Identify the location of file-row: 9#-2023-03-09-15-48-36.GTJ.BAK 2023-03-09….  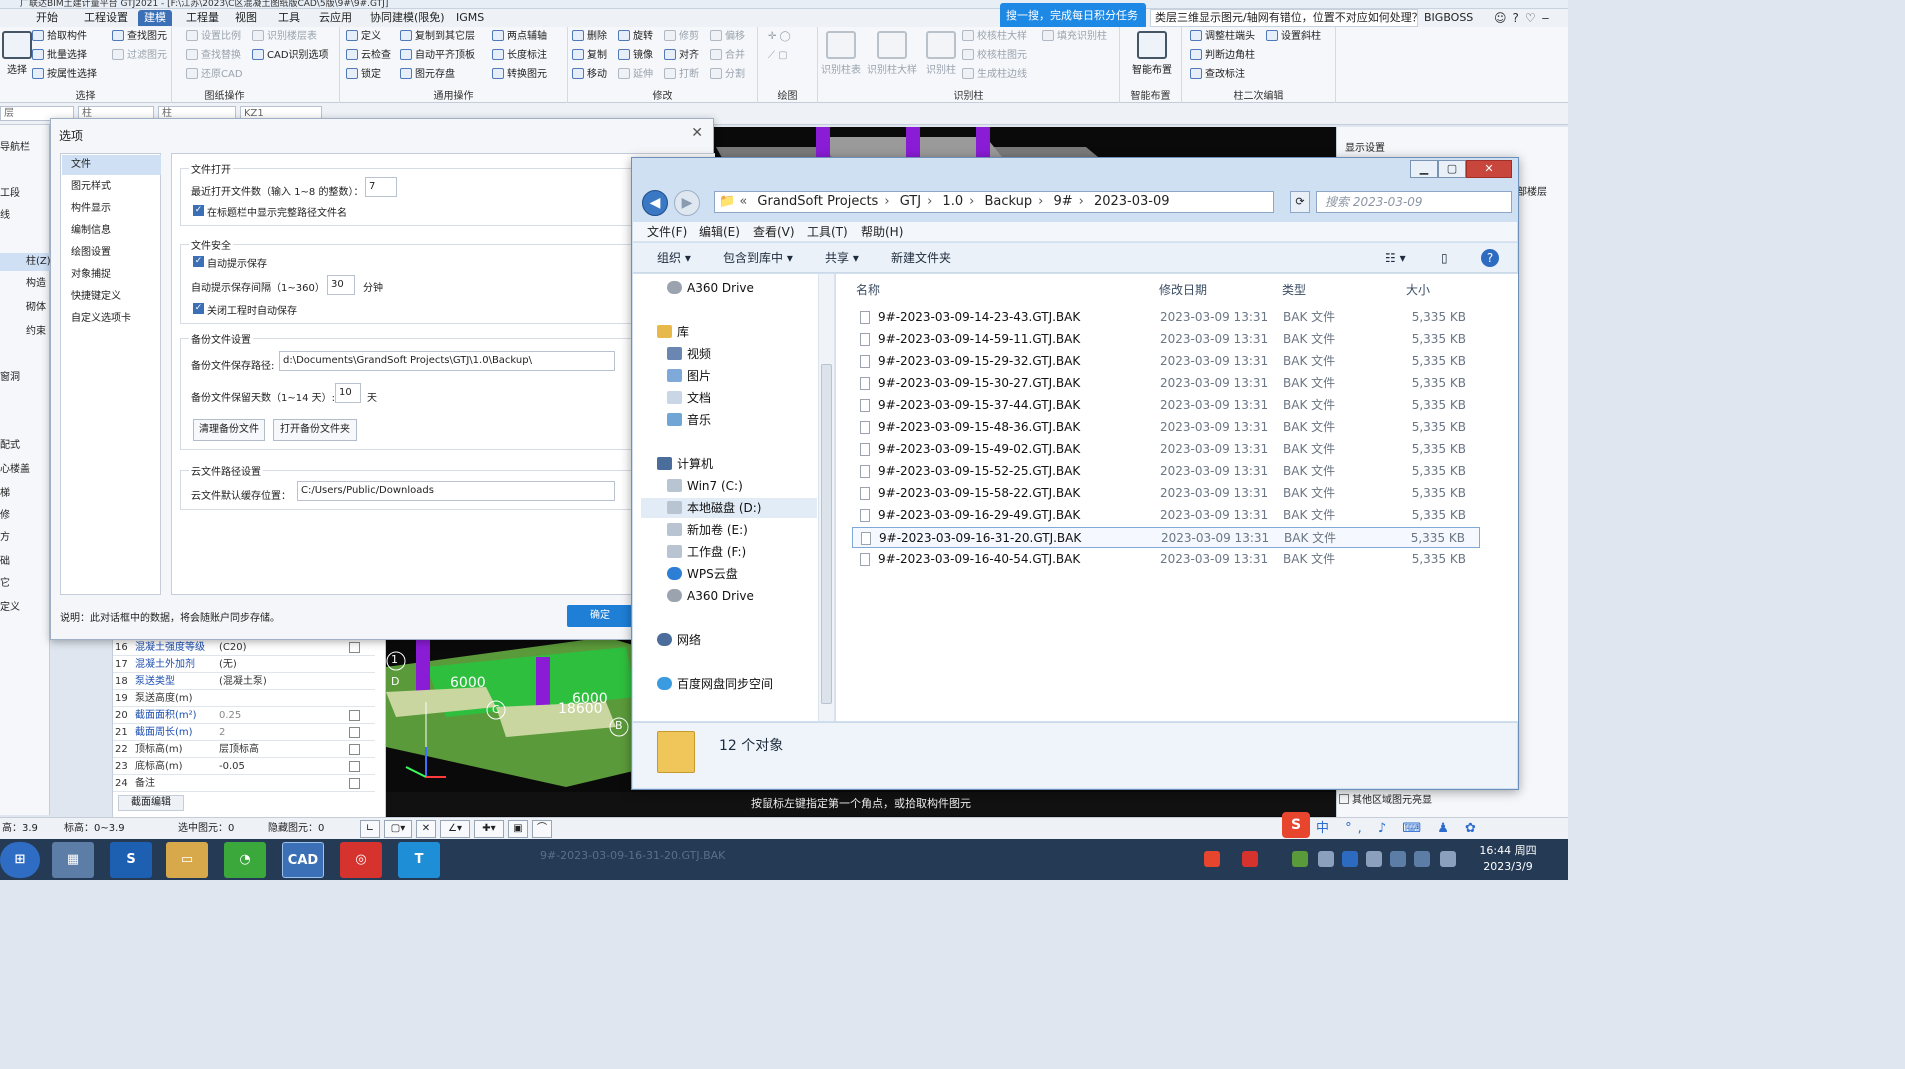
(1166, 427).